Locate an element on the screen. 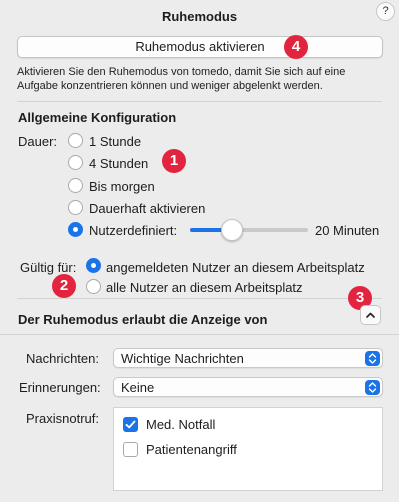 The image size is (399, 502). radio-label-4-stunden: 4 Stunden is located at coordinates (118, 163).